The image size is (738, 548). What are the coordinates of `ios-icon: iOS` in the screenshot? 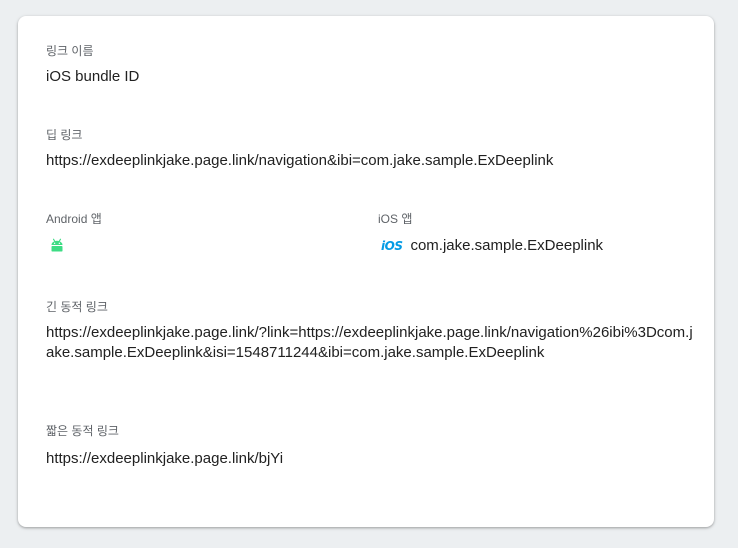 It's located at (392, 246).